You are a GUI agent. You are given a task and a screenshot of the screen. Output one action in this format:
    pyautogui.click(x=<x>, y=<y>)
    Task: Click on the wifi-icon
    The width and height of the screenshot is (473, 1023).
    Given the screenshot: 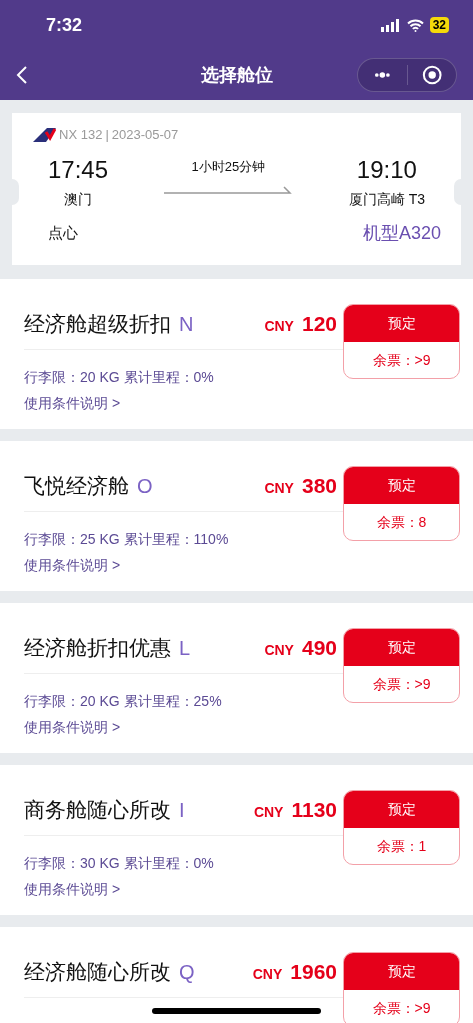 What is the action you would take?
    pyautogui.click(x=415, y=25)
    